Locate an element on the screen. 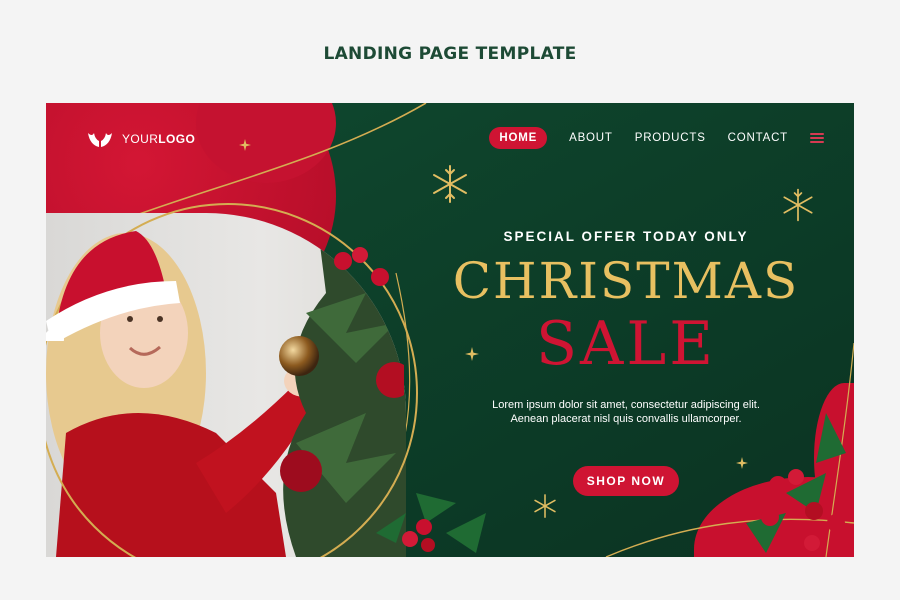 The image size is (900, 600). offer-text: SPECIAL OFFER TODAY ONLY is located at coordinates (626, 236).